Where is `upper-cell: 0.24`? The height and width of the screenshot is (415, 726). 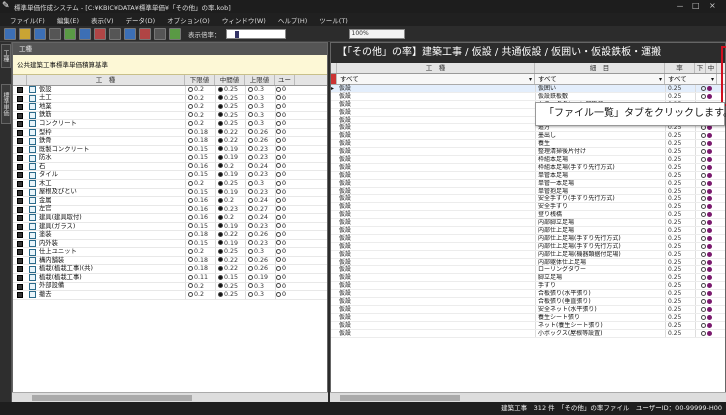 upper-cell: 0.24 is located at coordinates (260, 201).